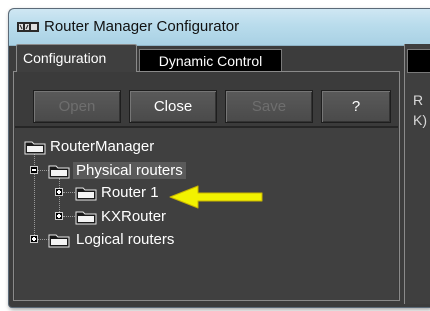  I want to click on tree-node-label: KXRouter, so click(134, 216).